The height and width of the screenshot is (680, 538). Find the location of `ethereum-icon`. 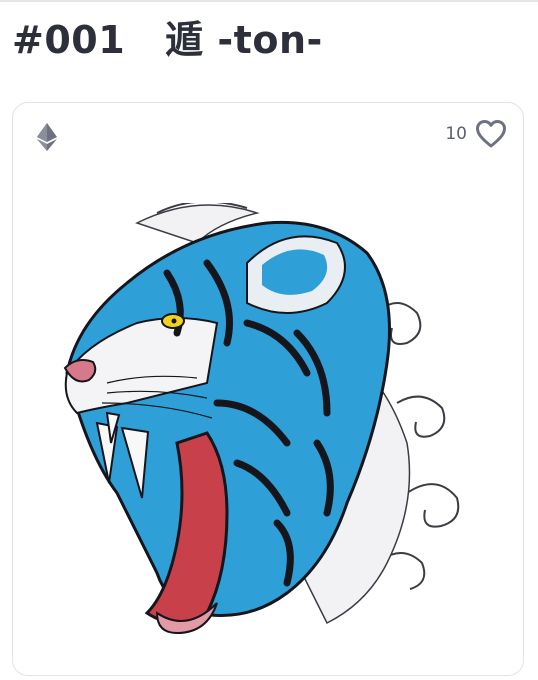

ethereum-icon is located at coordinates (47, 137).